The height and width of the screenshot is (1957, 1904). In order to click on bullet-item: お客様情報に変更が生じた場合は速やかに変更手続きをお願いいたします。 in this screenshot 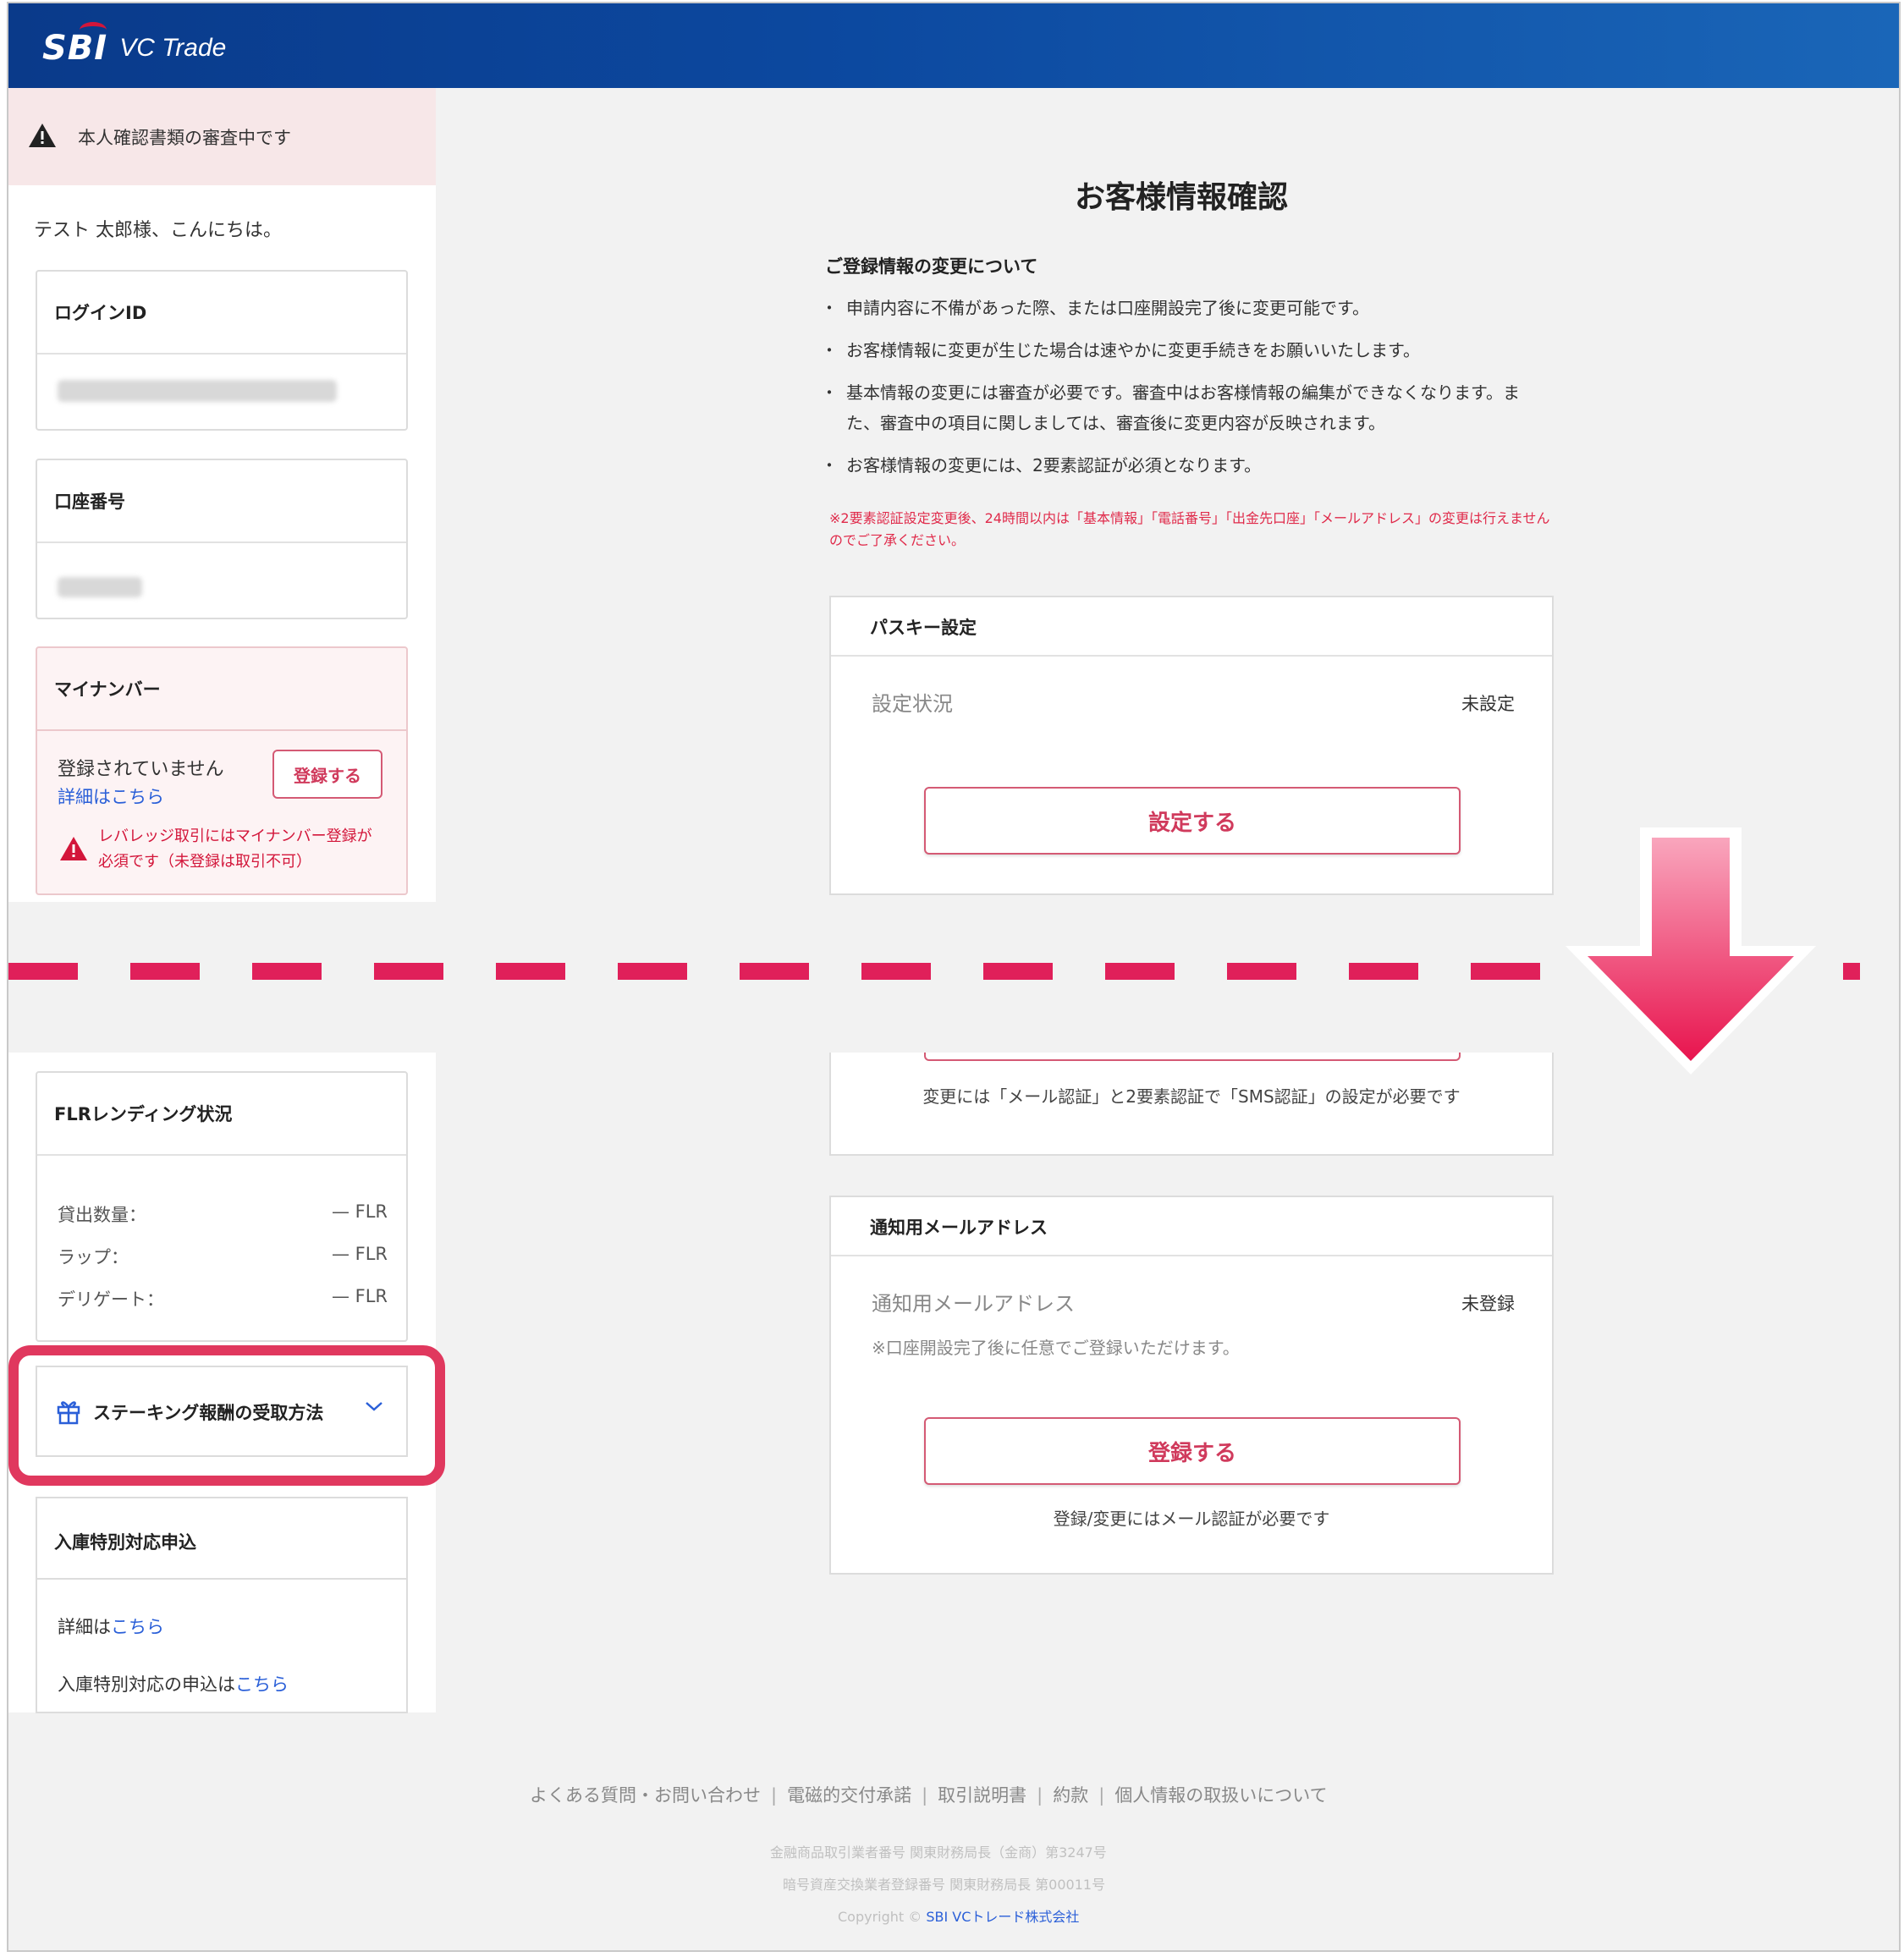, I will do `click(1180, 350)`.